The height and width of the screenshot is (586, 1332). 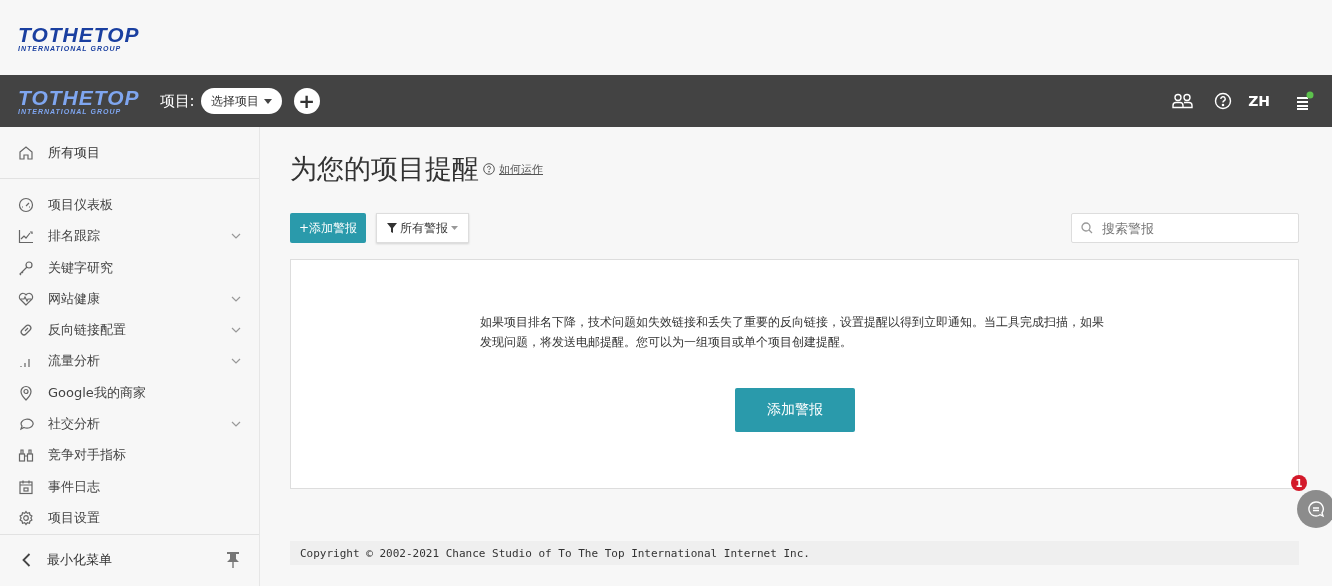 I want to click on gauge-icon, so click(x=26, y=205).